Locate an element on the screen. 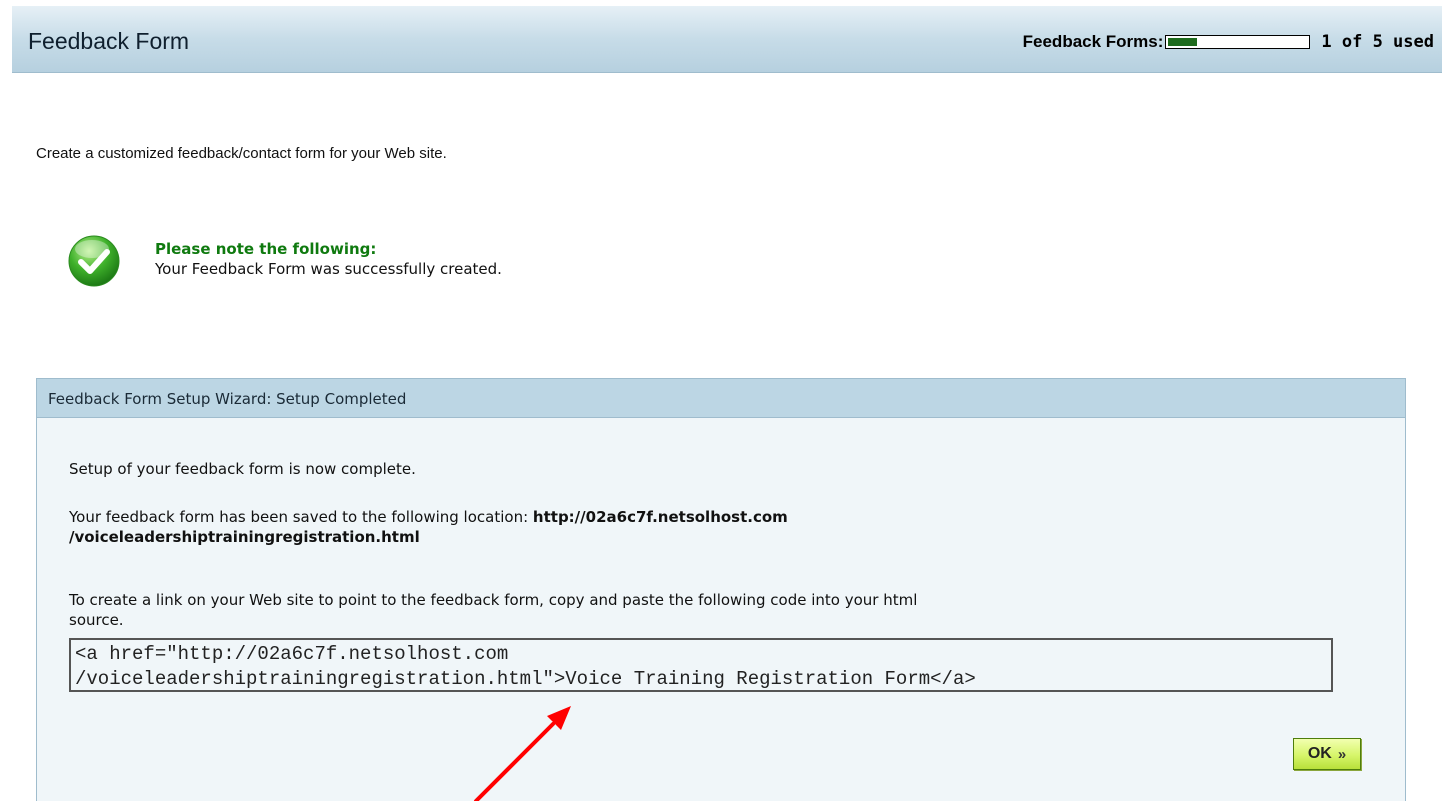  quota-used-text: 1 of 5 used is located at coordinates (1377, 42).